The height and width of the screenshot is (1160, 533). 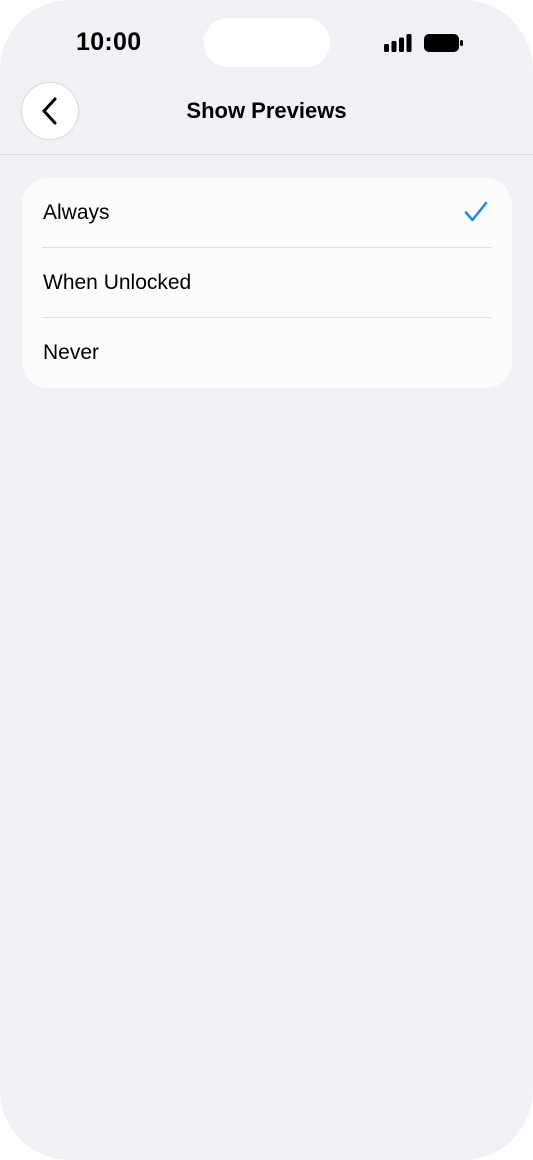 What do you see at coordinates (109, 42) in the screenshot?
I see `status-time: 10:00` at bounding box center [109, 42].